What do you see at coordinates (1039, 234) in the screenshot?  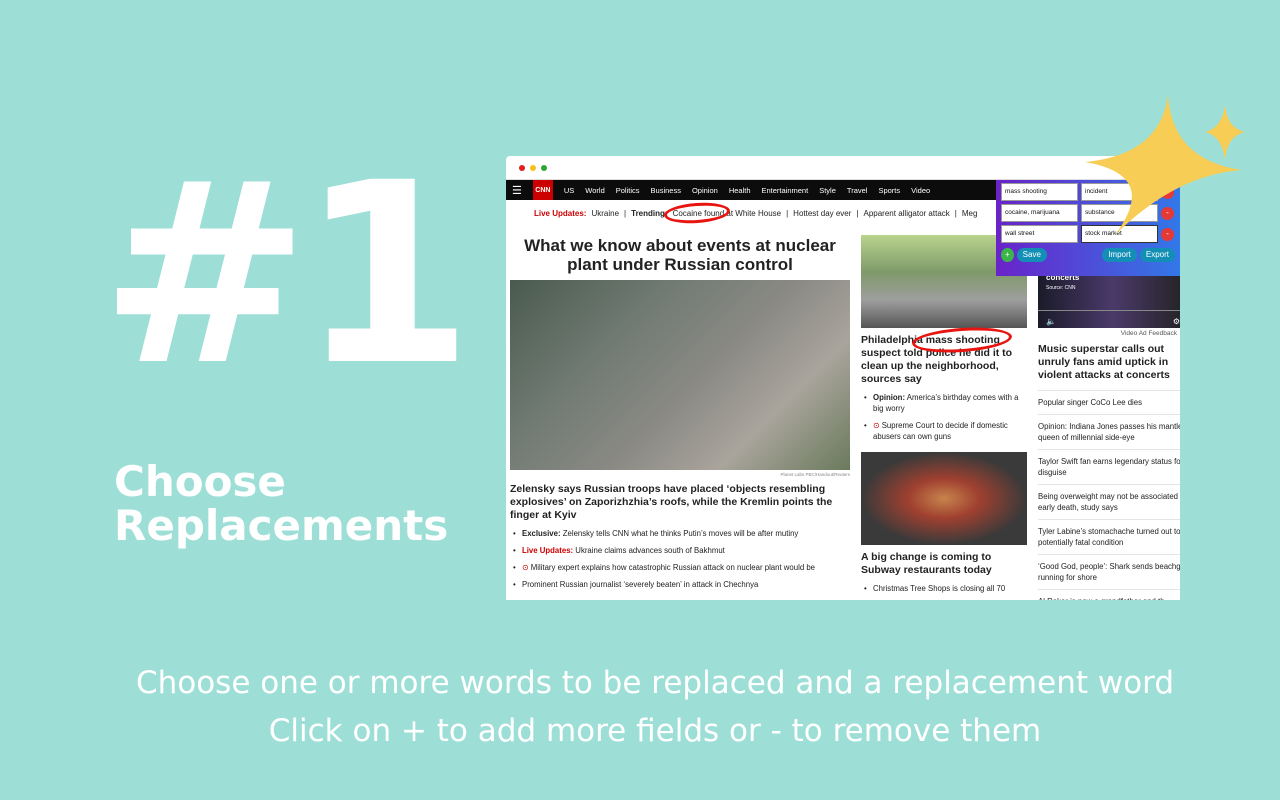 I see `find-input: wall street` at bounding box center [1039, 234].